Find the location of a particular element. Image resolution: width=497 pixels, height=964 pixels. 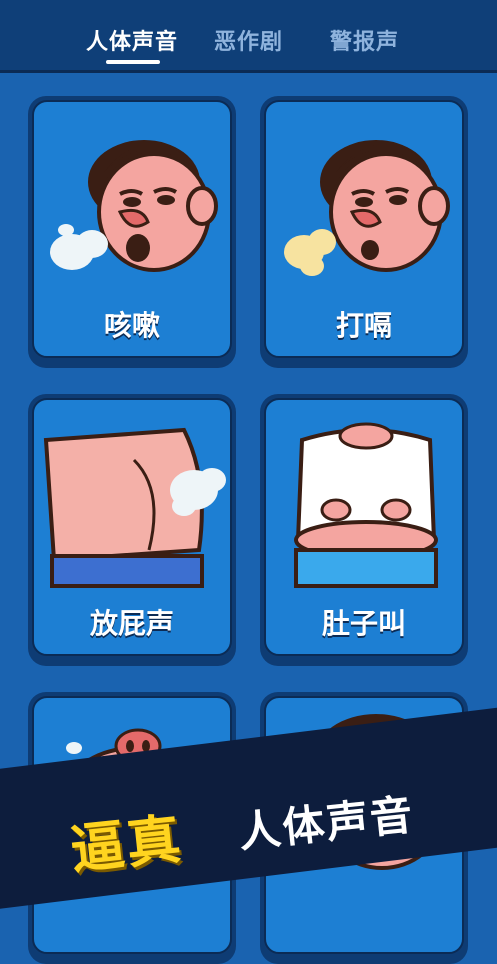

tab-alarm-sounds: 警报声 is located at coordinates (364, 40).